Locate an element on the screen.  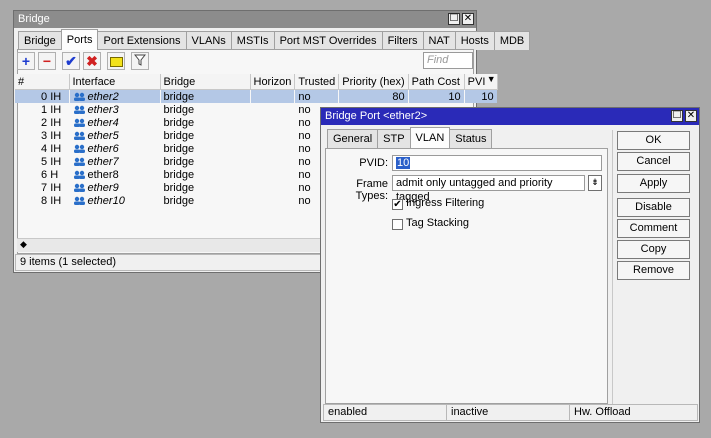
find-input: Find is located at coordinates (448, 60).